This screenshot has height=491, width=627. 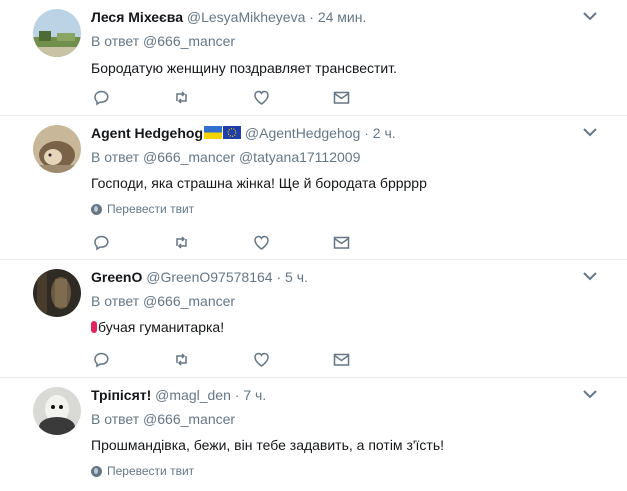 I want to click on timestamp: 7 ч., so click(x=254, y=395).